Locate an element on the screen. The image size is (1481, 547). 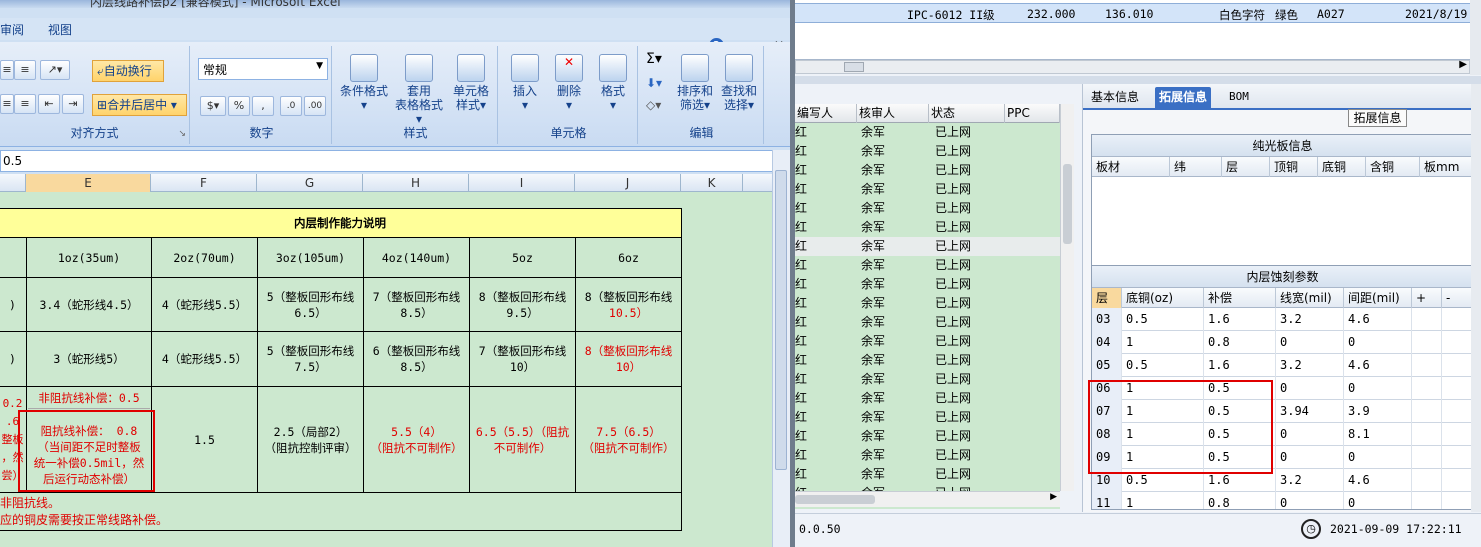
header-6oz: 6oz is located at coordinates (628, 257).